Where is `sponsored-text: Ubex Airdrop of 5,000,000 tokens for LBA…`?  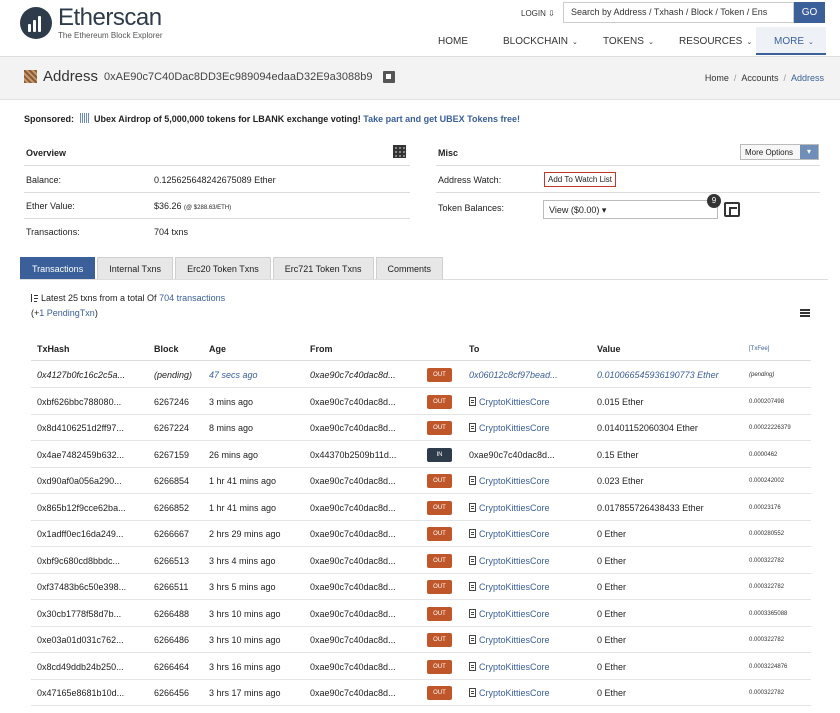 sponsored-text: Ubex Airdrop of 5,000,000 tokens for LBA… is located at coordinates (227, 119).